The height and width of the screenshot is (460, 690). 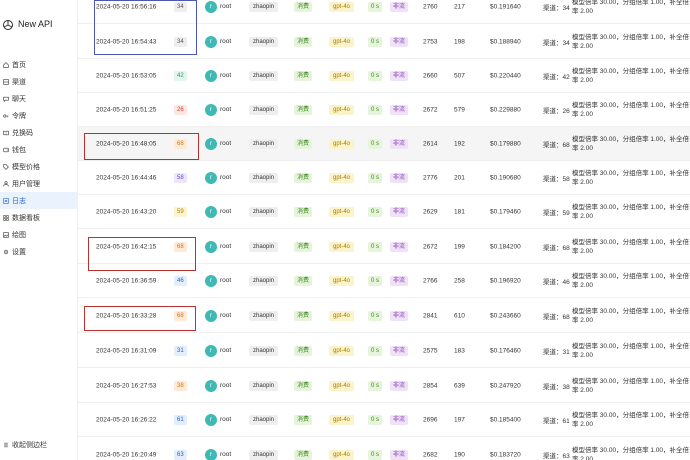 What do you see at coordinates (19, 150) in the screenshot?
I see `sidebar-item-label: 钱包` at bounding box center [19, 150].